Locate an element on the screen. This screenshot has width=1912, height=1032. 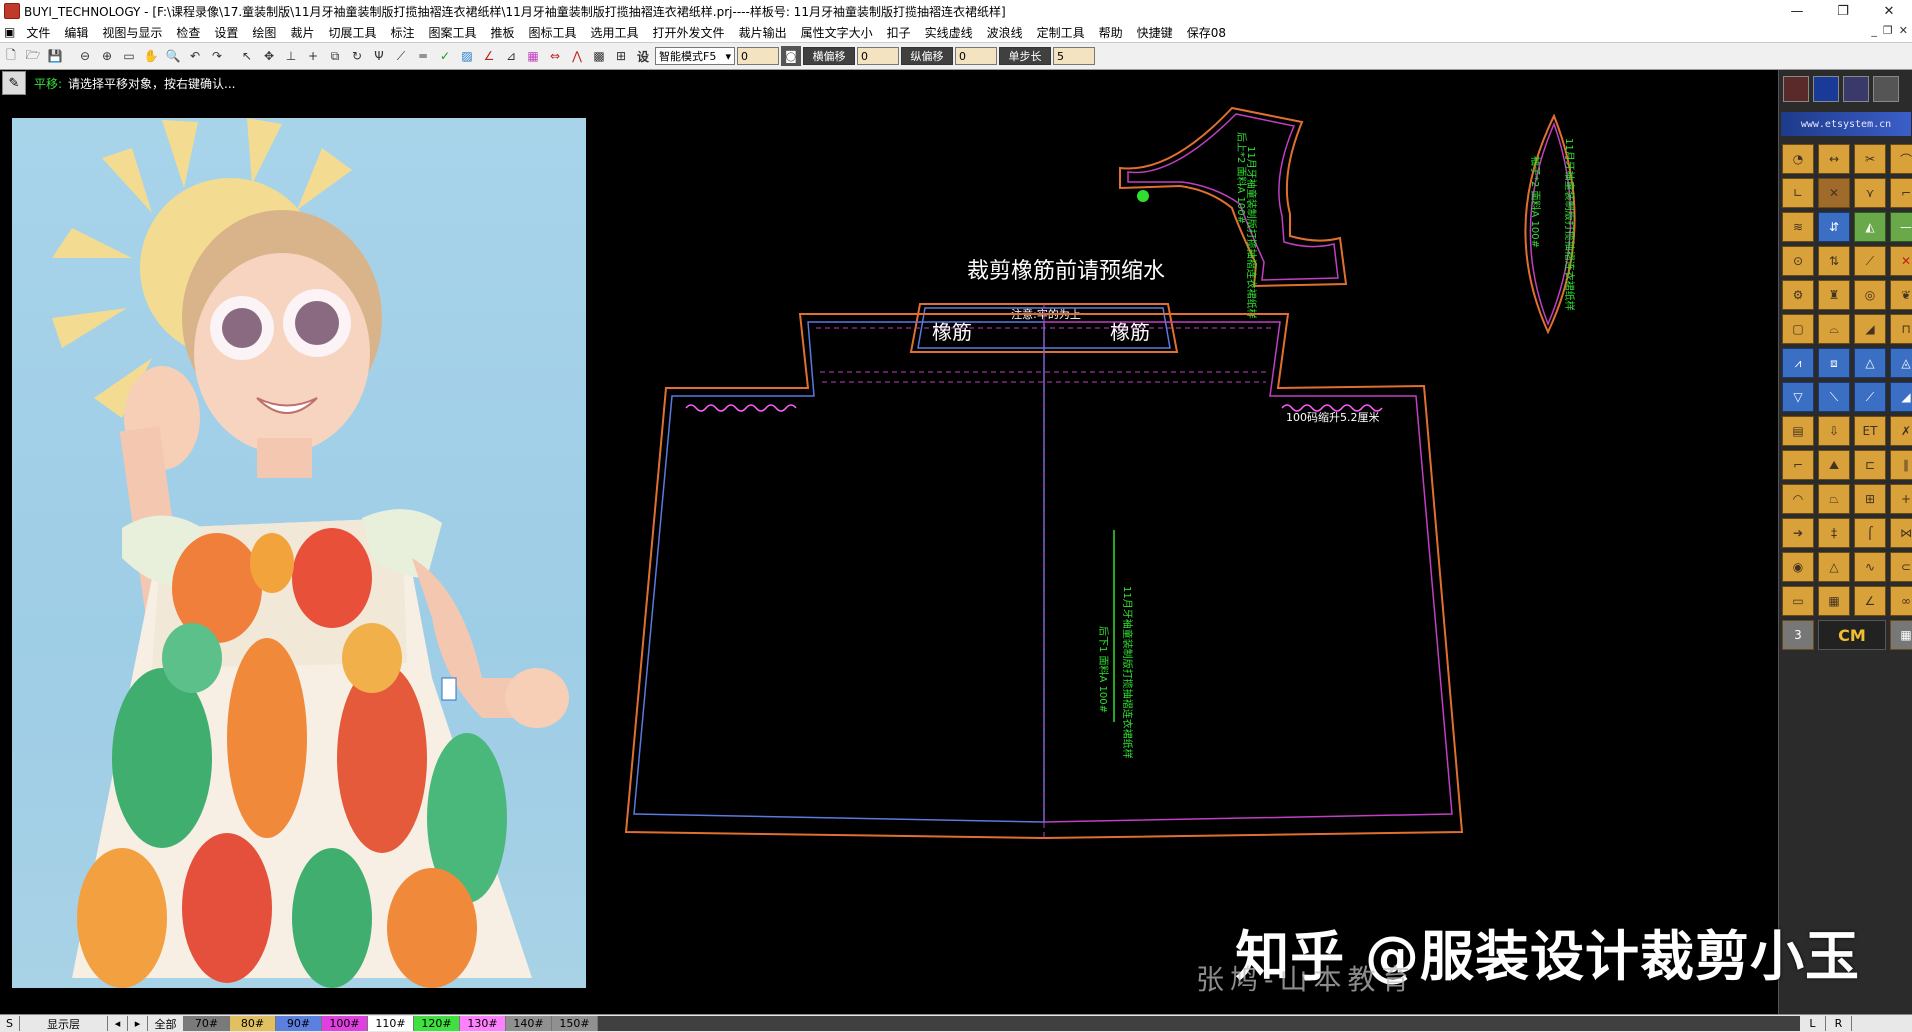
wedge-icon: ◬ is located at coordinates (1901, 363).